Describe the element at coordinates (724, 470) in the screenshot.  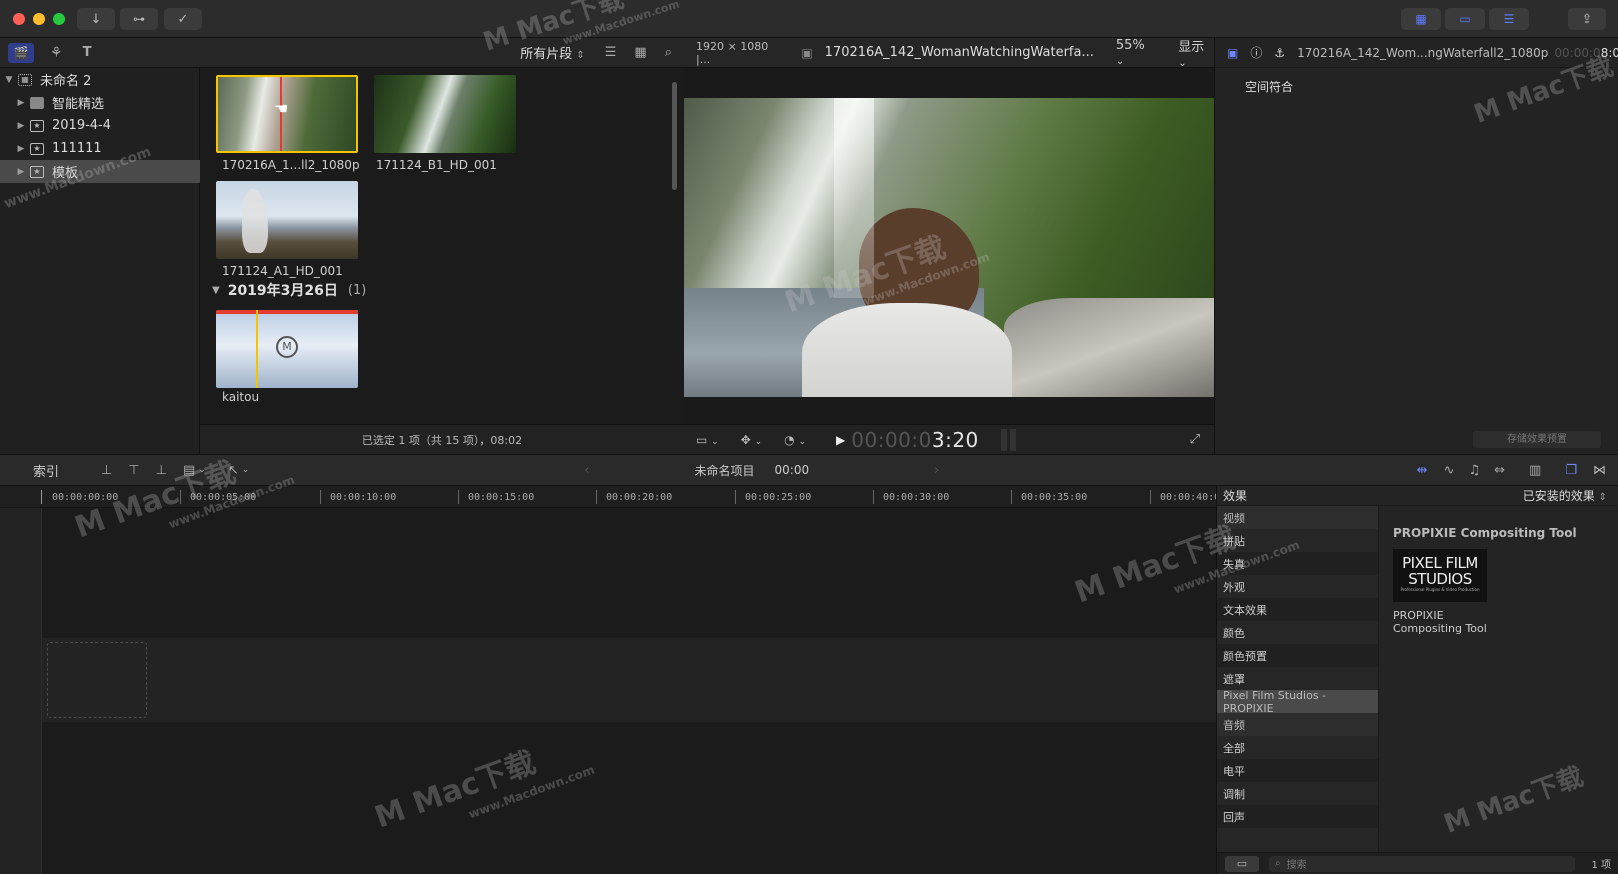
I see `project-name: 未命名项目` at that location.